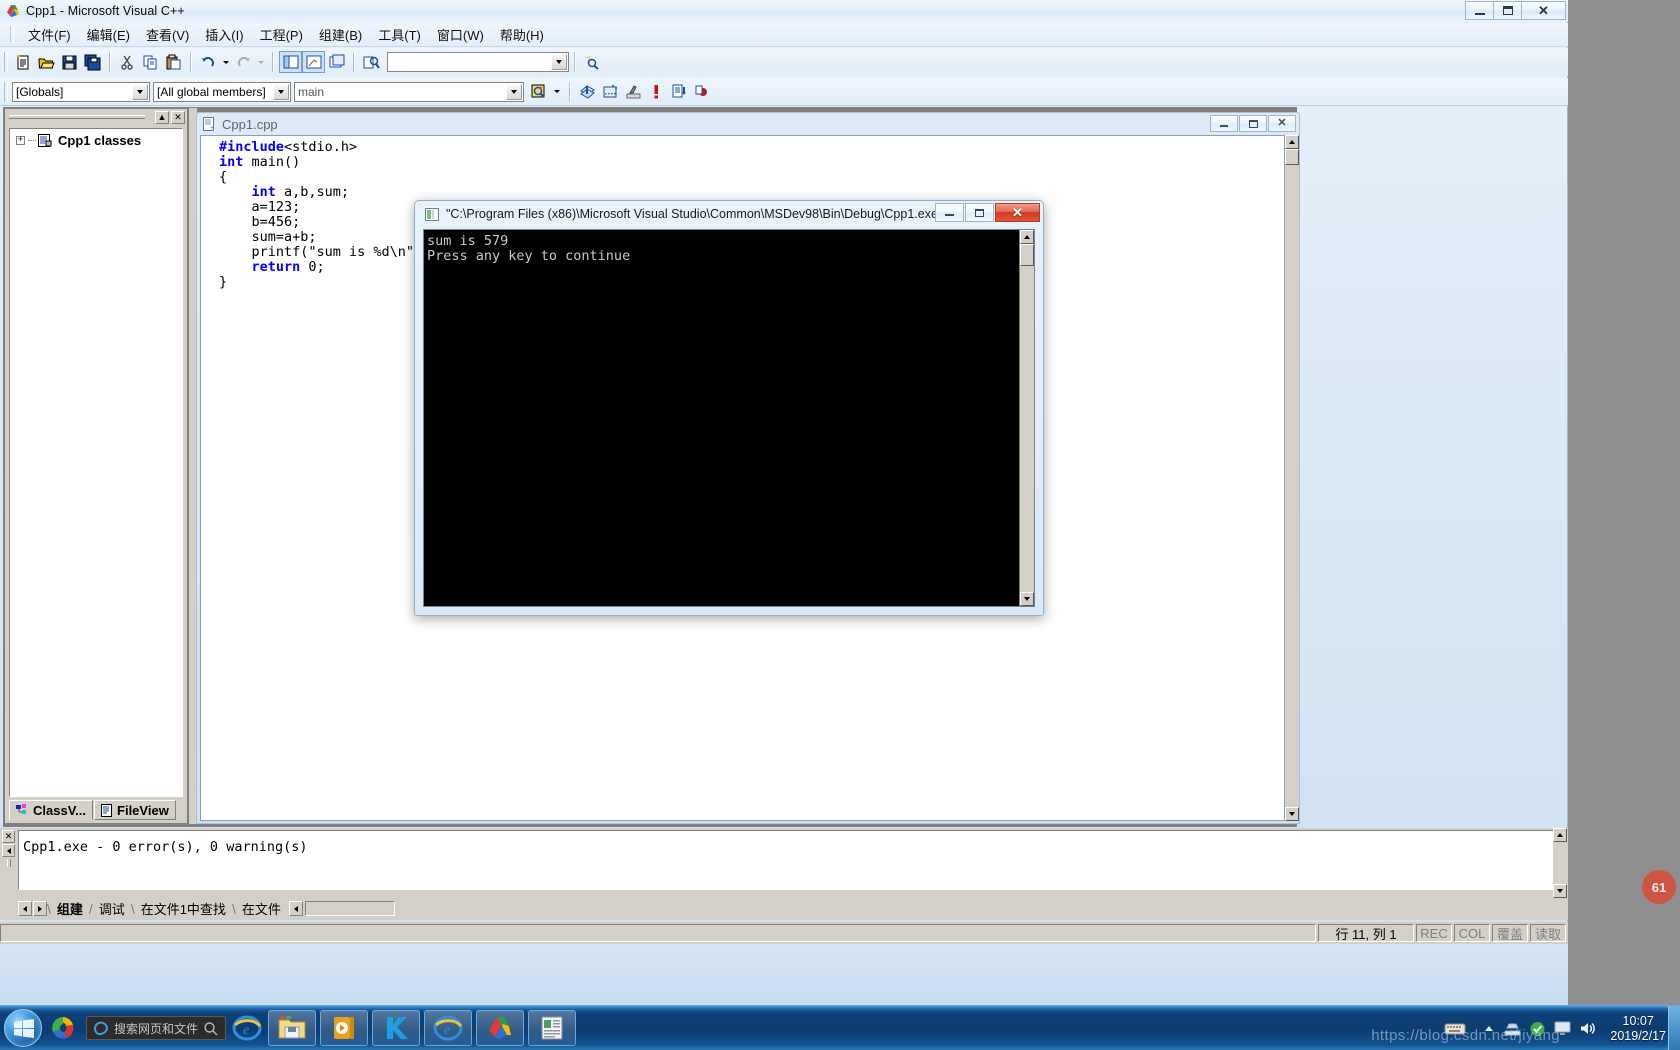 The width and height of the screenshot is (1680, 1050). Describe the element at coordinates (92, 62) in the screenshot. I see `save-all-icon` at that location.